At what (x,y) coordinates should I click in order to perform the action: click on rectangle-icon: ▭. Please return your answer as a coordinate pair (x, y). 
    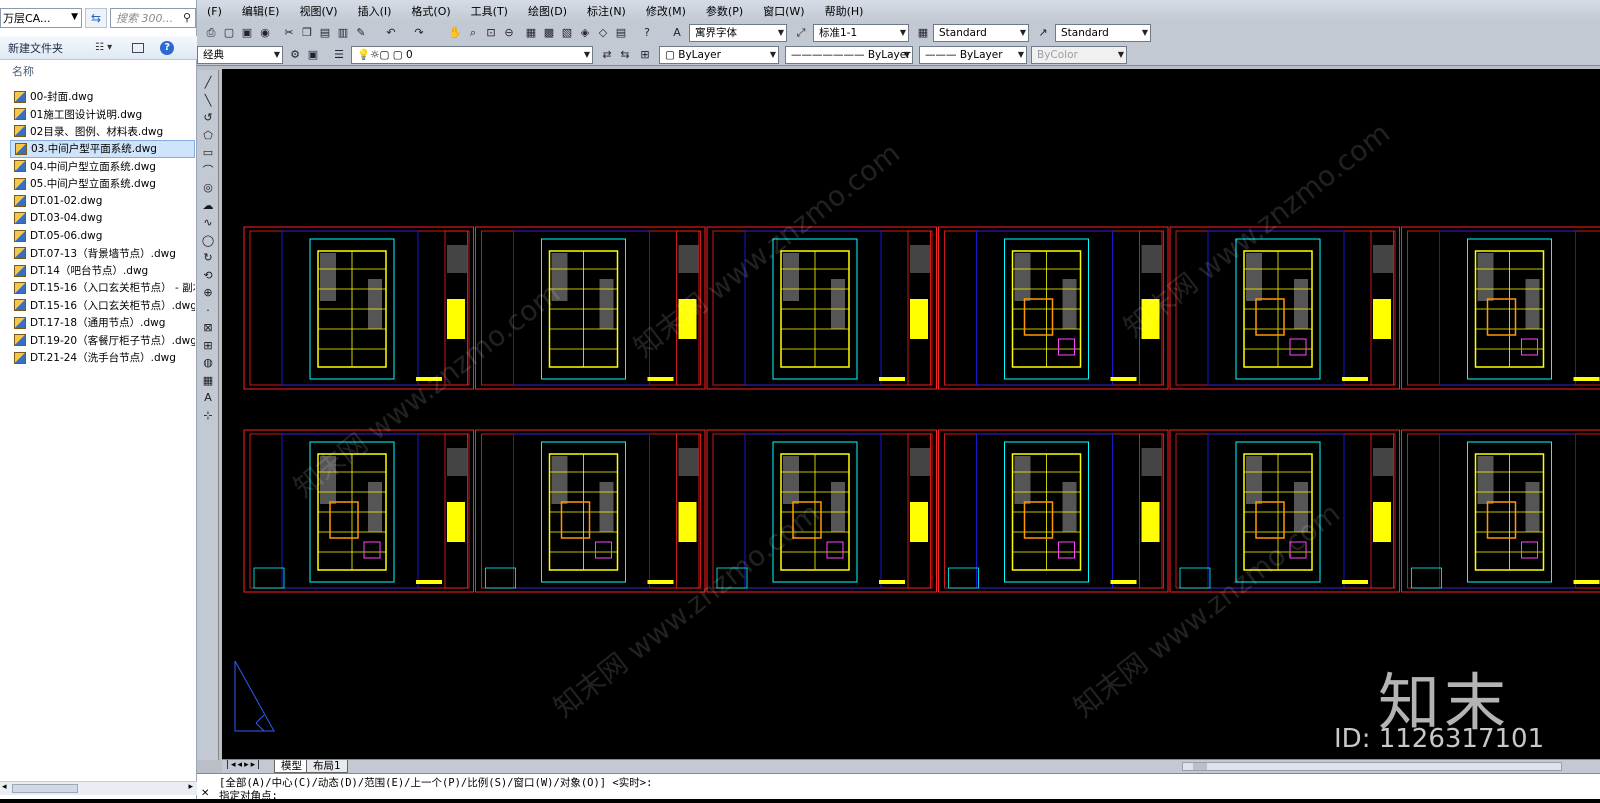
    Looking at the image, I should click on (208, 153).